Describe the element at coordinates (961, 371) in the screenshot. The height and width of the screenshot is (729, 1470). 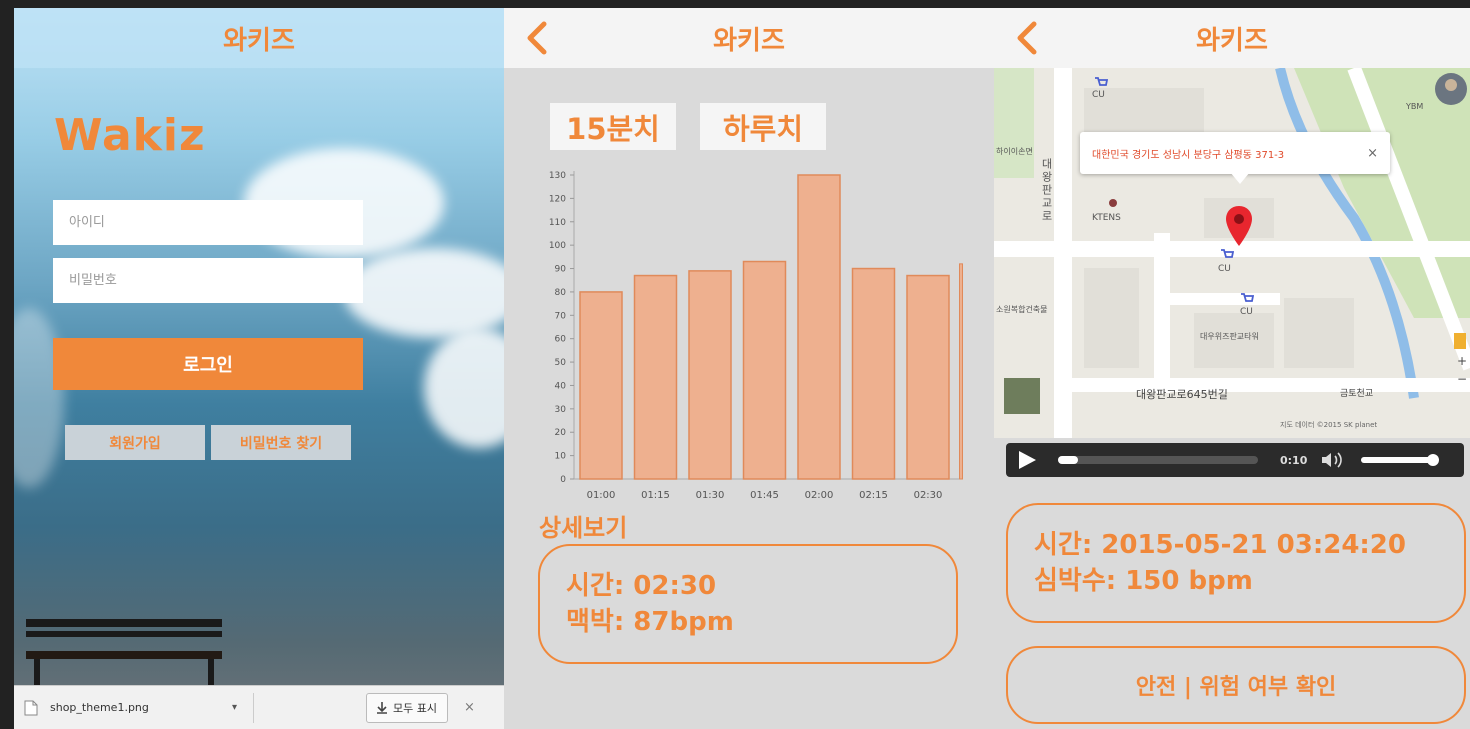
I see `chart-bar-partial` at that location.